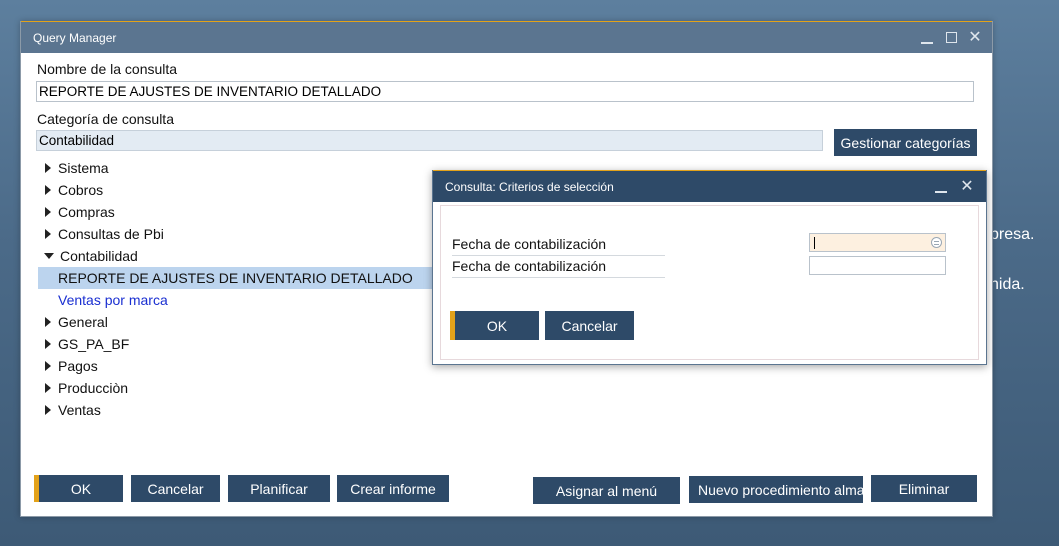 This screenshot has height=546, width=1059. Describe the element at coordinates (558, 267) in the screenshot. I see `posting-date-to-label: Fecha de contabilización` at that location.